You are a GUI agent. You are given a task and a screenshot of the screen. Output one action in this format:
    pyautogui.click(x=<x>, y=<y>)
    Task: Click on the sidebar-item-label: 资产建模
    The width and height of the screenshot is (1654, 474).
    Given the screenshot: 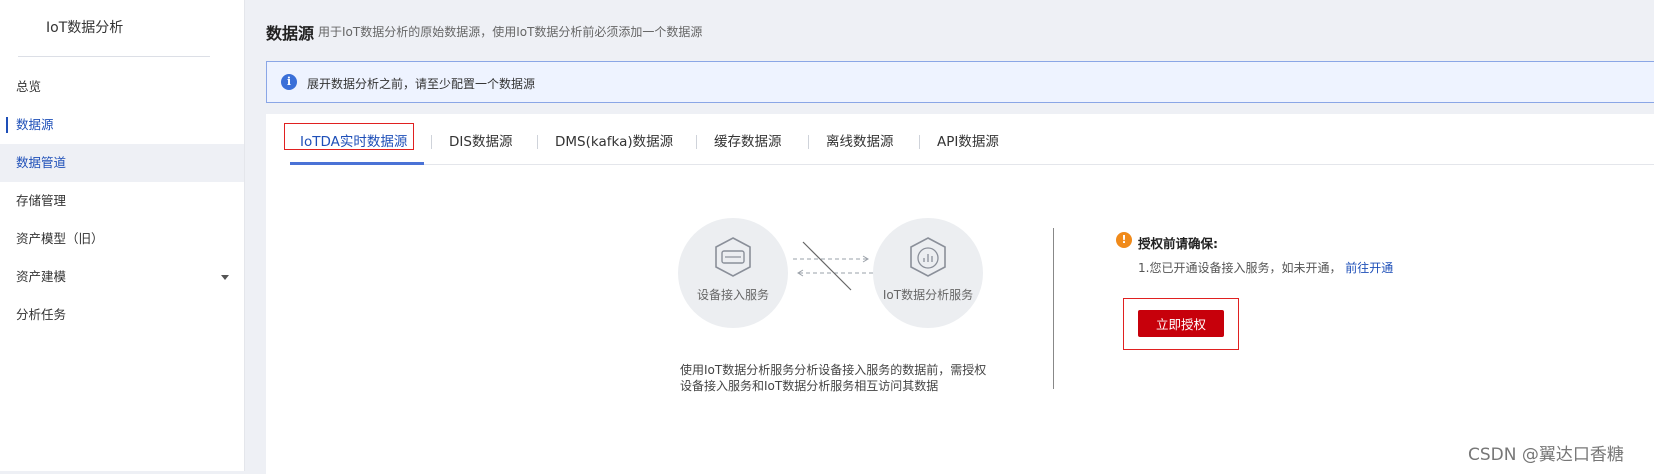 What is the action you would take?
    pyautogui.click(x=41, y=276)
    